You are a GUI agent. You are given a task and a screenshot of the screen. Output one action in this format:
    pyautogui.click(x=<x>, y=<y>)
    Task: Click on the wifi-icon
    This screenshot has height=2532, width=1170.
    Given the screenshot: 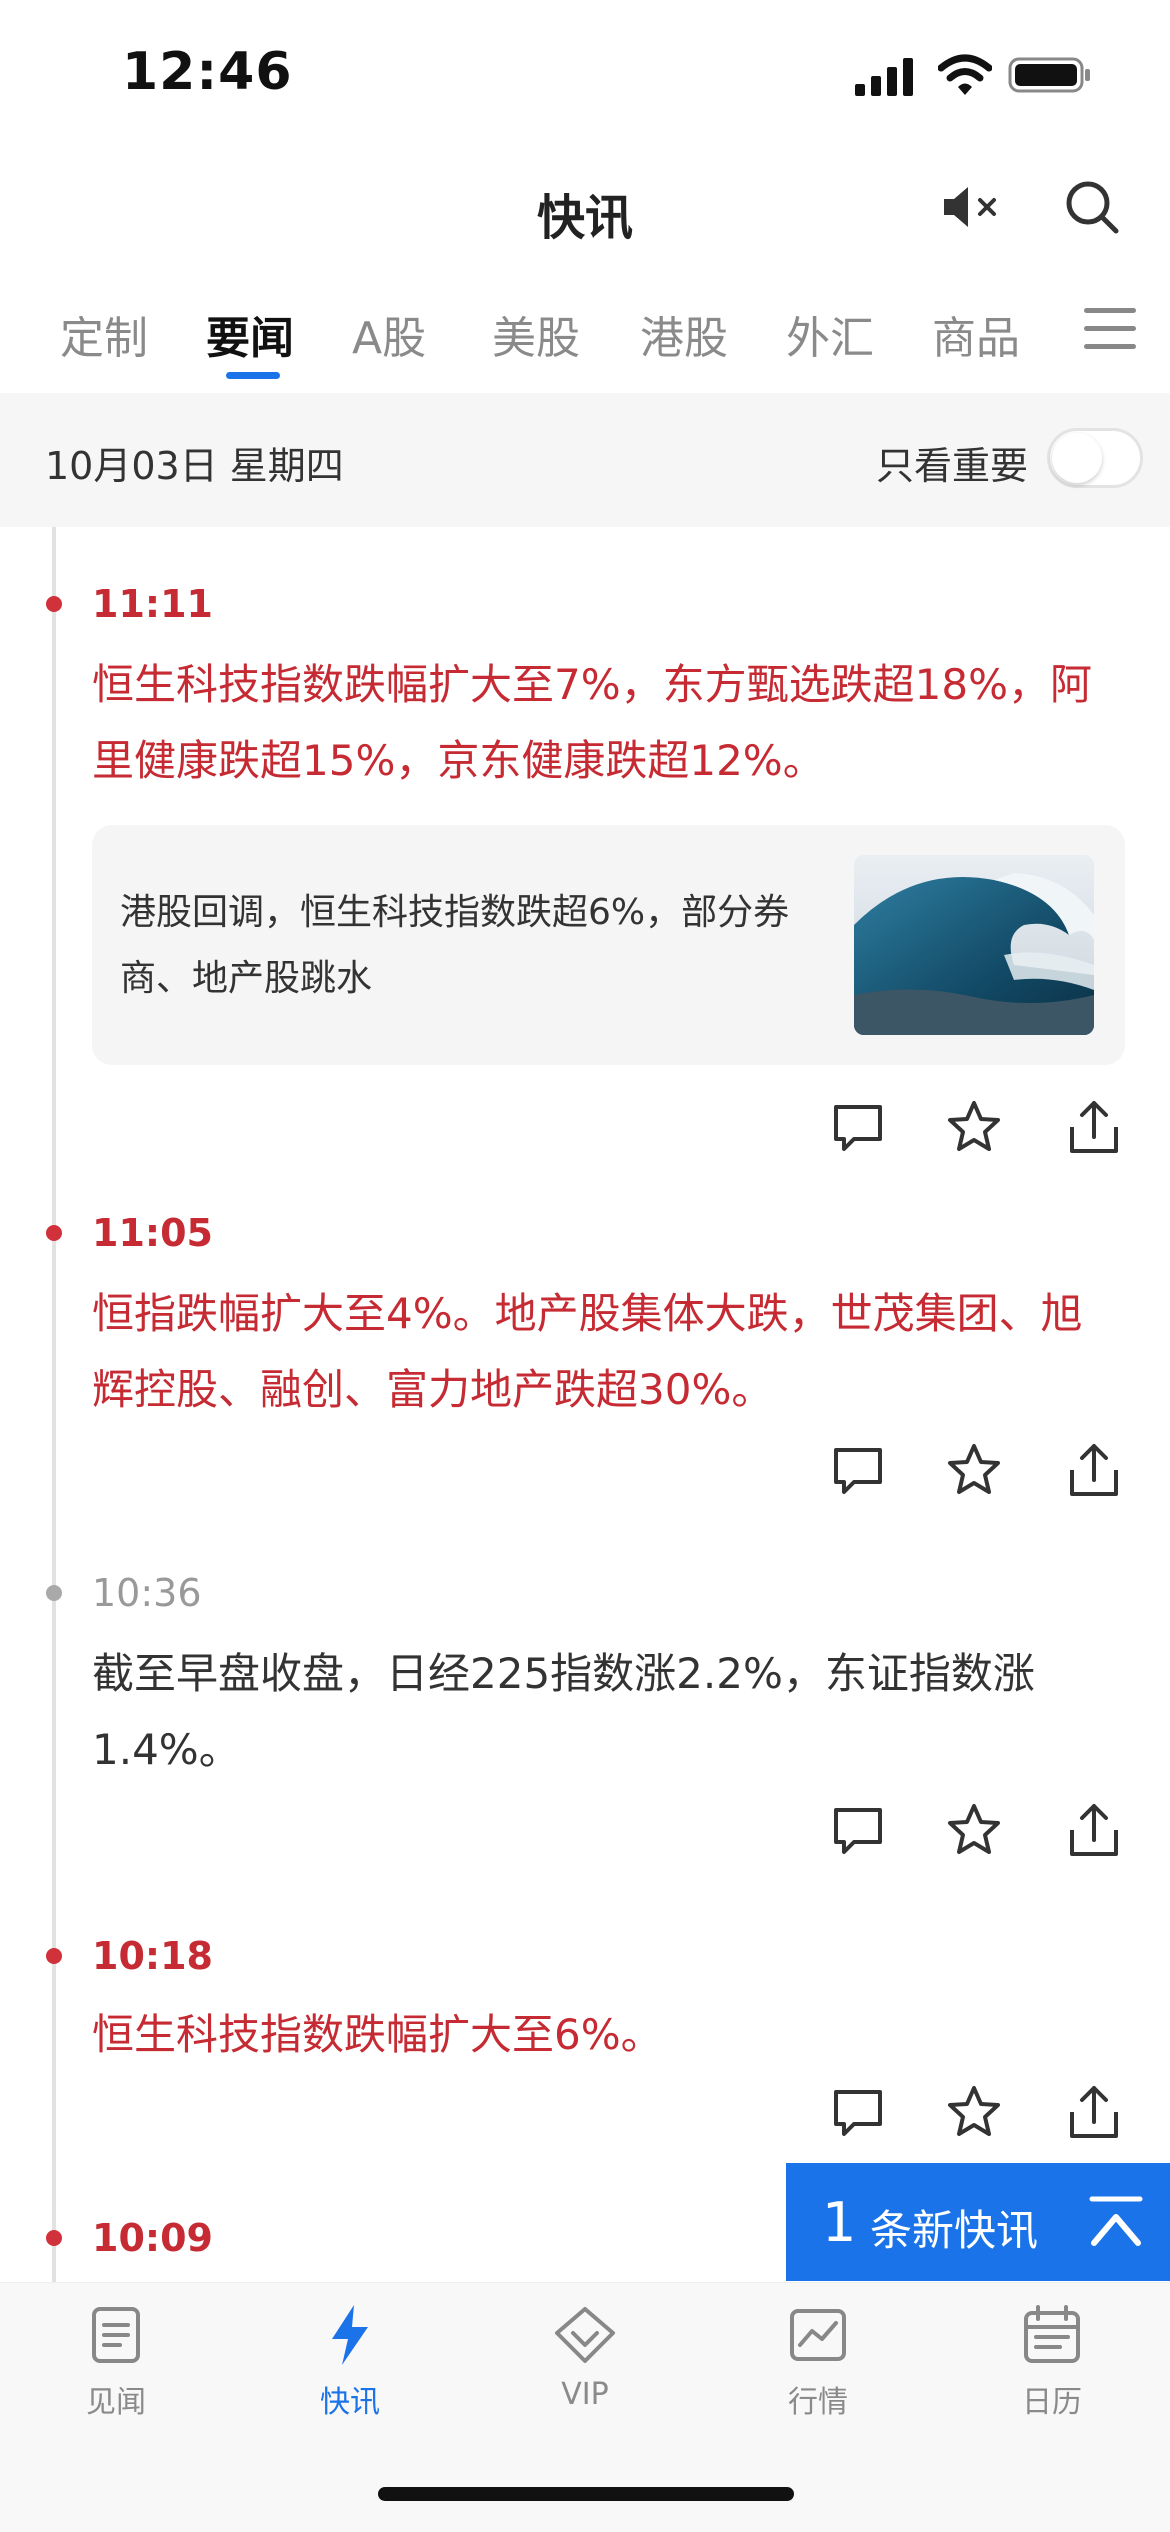 What is the action you would take?
    pyautogui.click(x=965, y=74)
    